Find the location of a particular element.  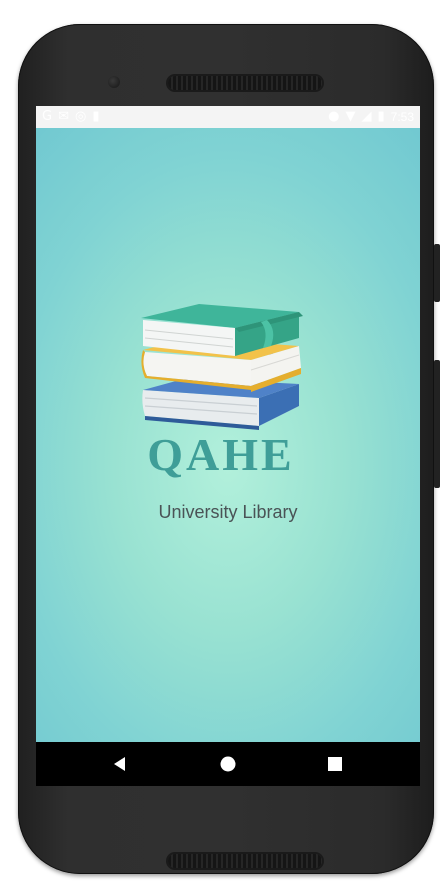

app-subtitle: University Library is located at coordinates (228, 512).